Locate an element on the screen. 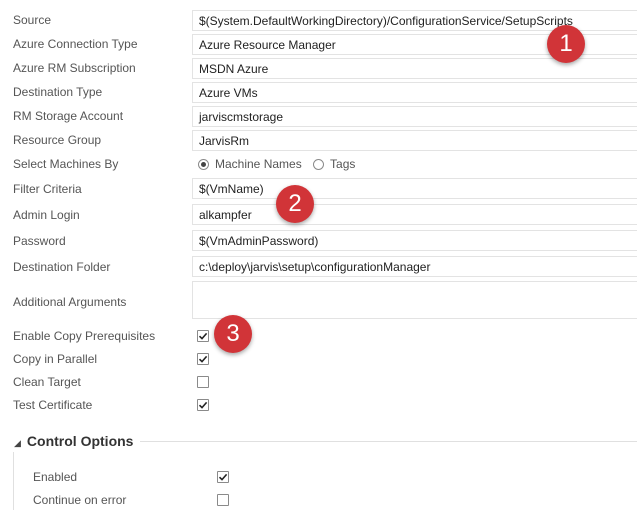  section-divider is located at coordinates (388, 441).